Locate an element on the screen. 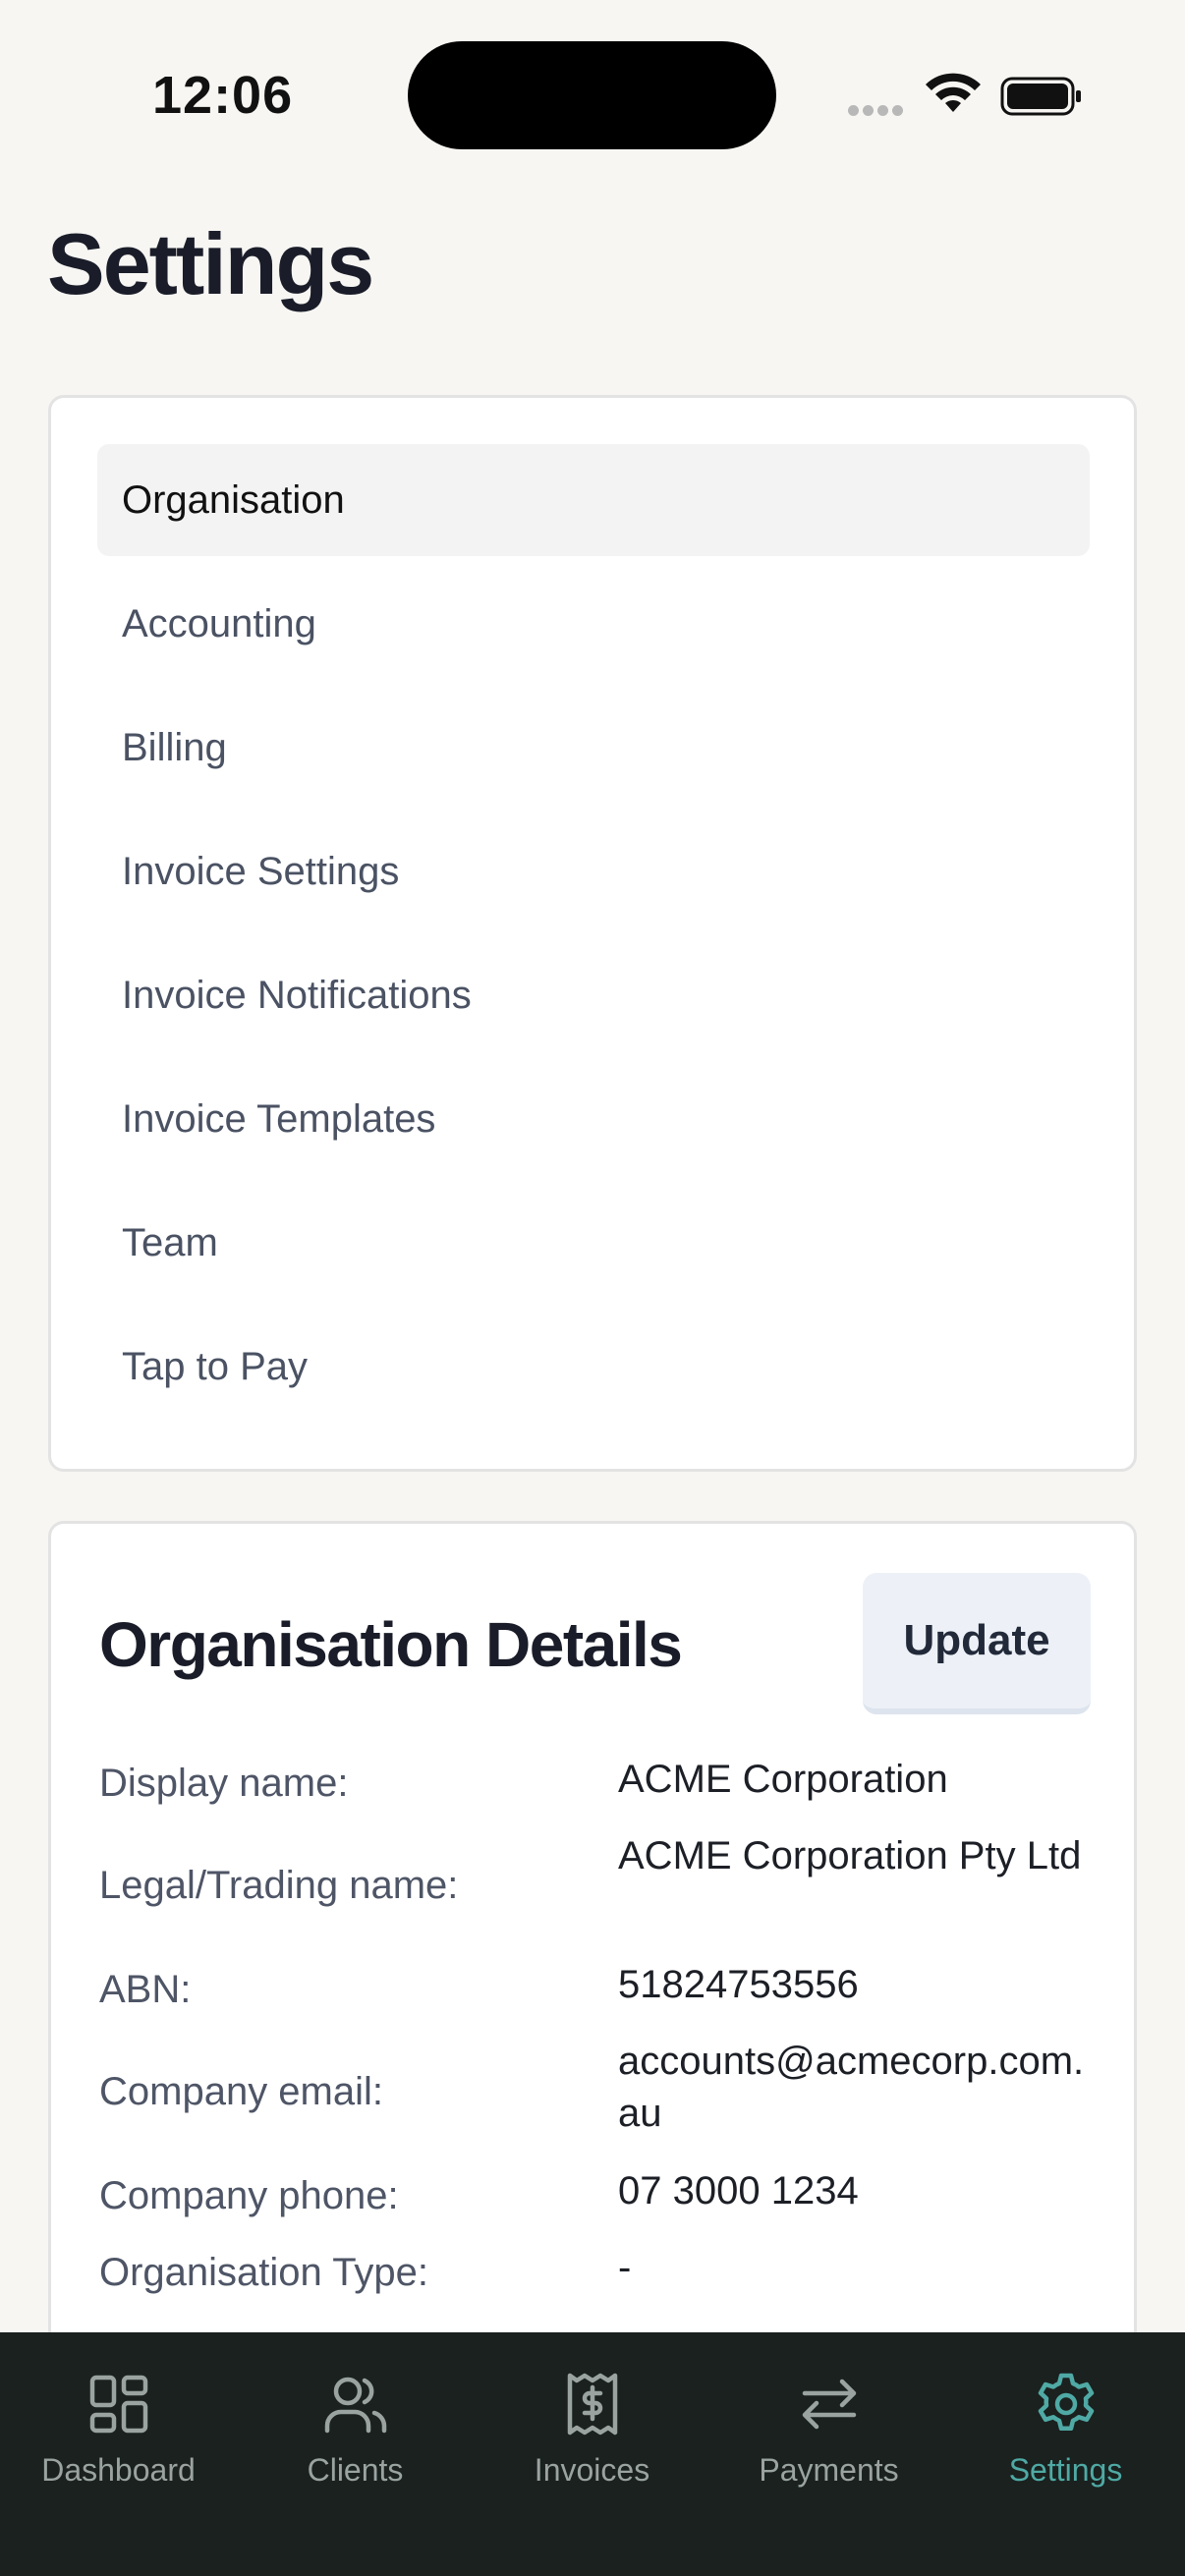  cellular-signal-icon is located at coordinates (878, 112).